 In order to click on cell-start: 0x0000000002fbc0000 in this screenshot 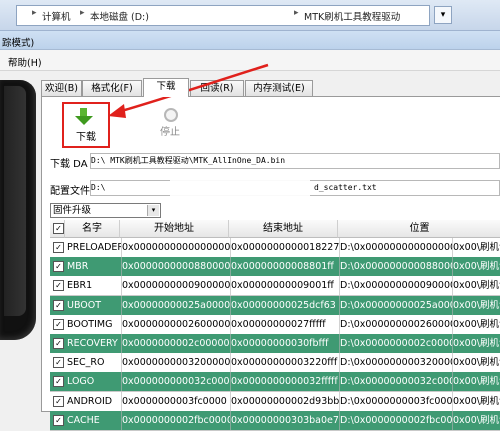, I will do `click(175, 420)`.